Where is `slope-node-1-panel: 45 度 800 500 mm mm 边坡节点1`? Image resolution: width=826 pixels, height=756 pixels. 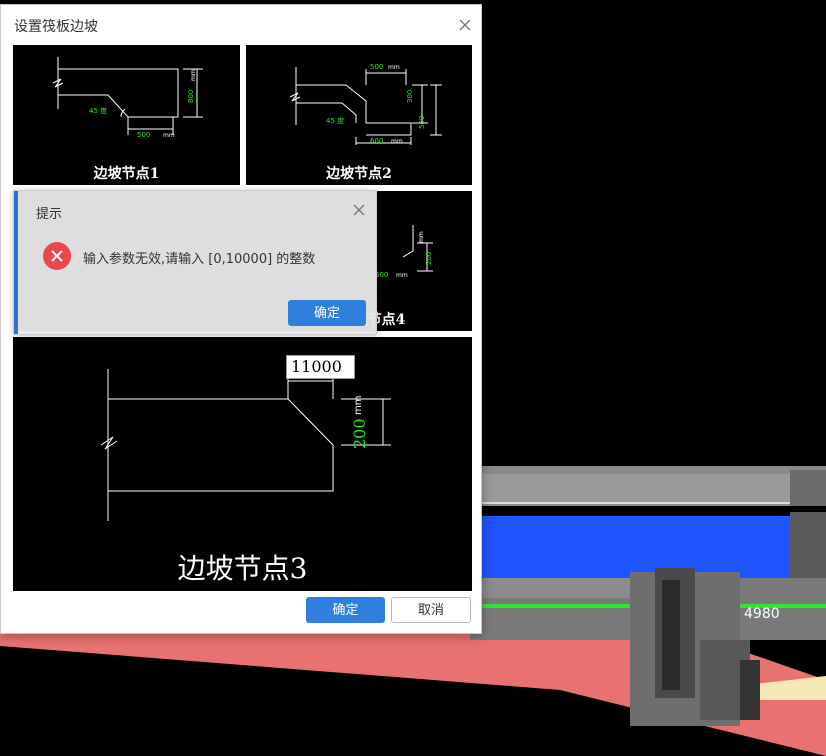 slope-node-1-panel: 45 度 800 500 mm mm 边坡节点1 is located at coordinates (126, 115).